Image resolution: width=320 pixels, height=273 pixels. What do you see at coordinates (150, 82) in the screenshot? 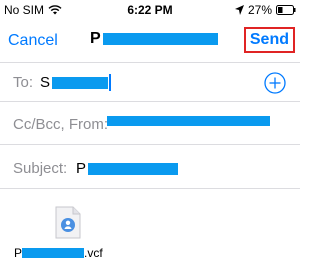
I see `to-field: To: S` at bounding box center [150, 82].